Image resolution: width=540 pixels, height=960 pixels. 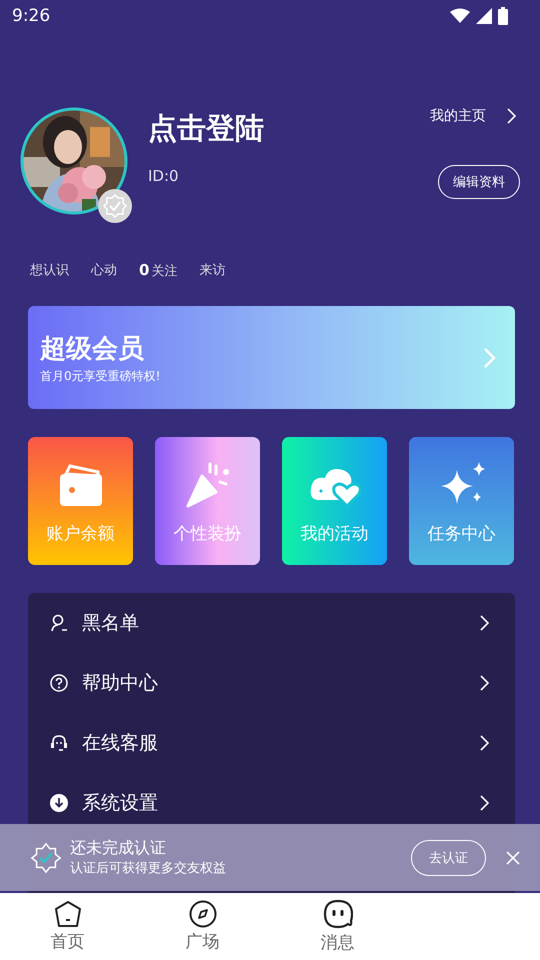 I want to click on question-icon, so click(x=59, y=683).